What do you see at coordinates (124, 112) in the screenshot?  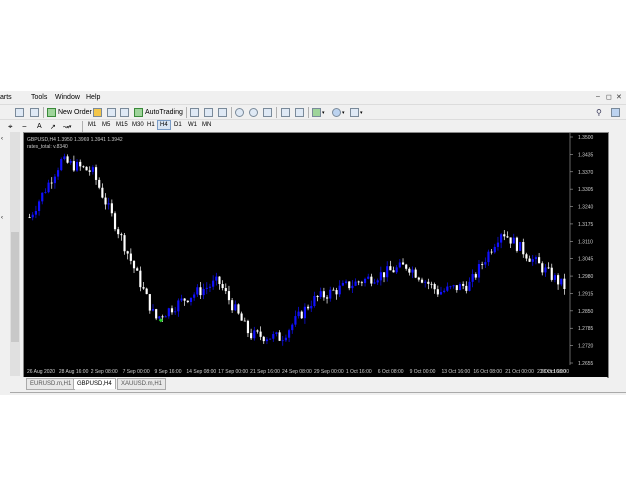 I see `terminal-button` at bounding box center [124, 112].